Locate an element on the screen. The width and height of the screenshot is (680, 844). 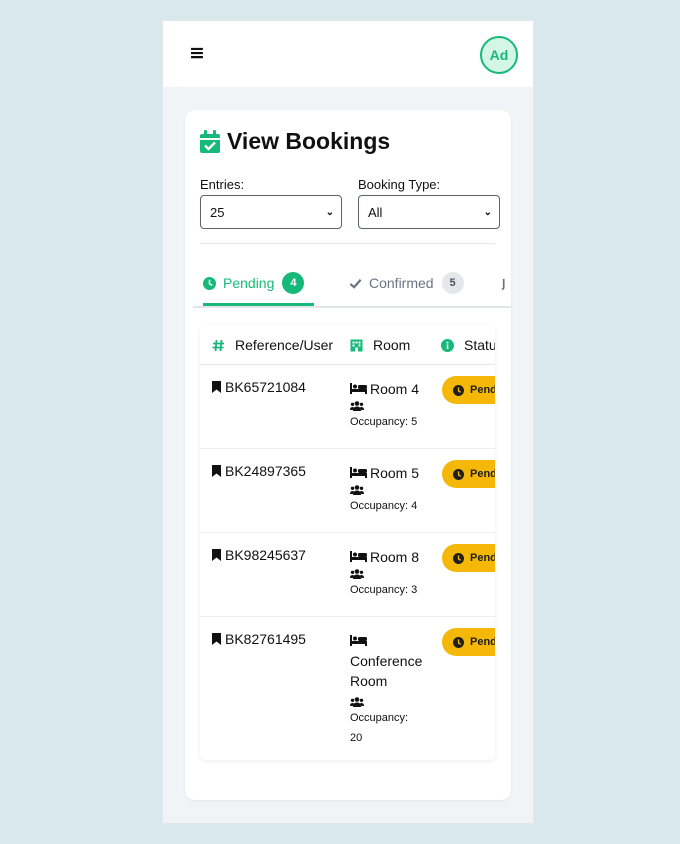
page-title-row: View Bookings is located at coordinates (295, 141).